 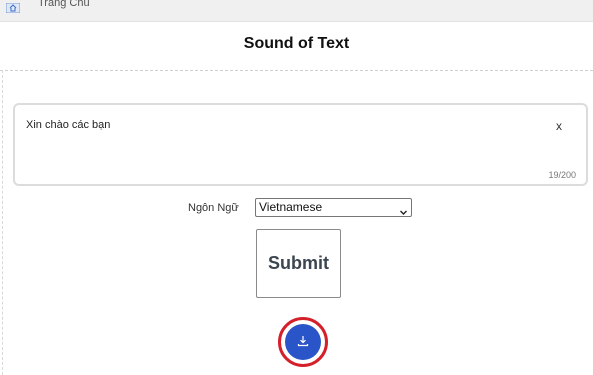 I want to click on language-select: Vietnamese, so click(x=333, y=207).